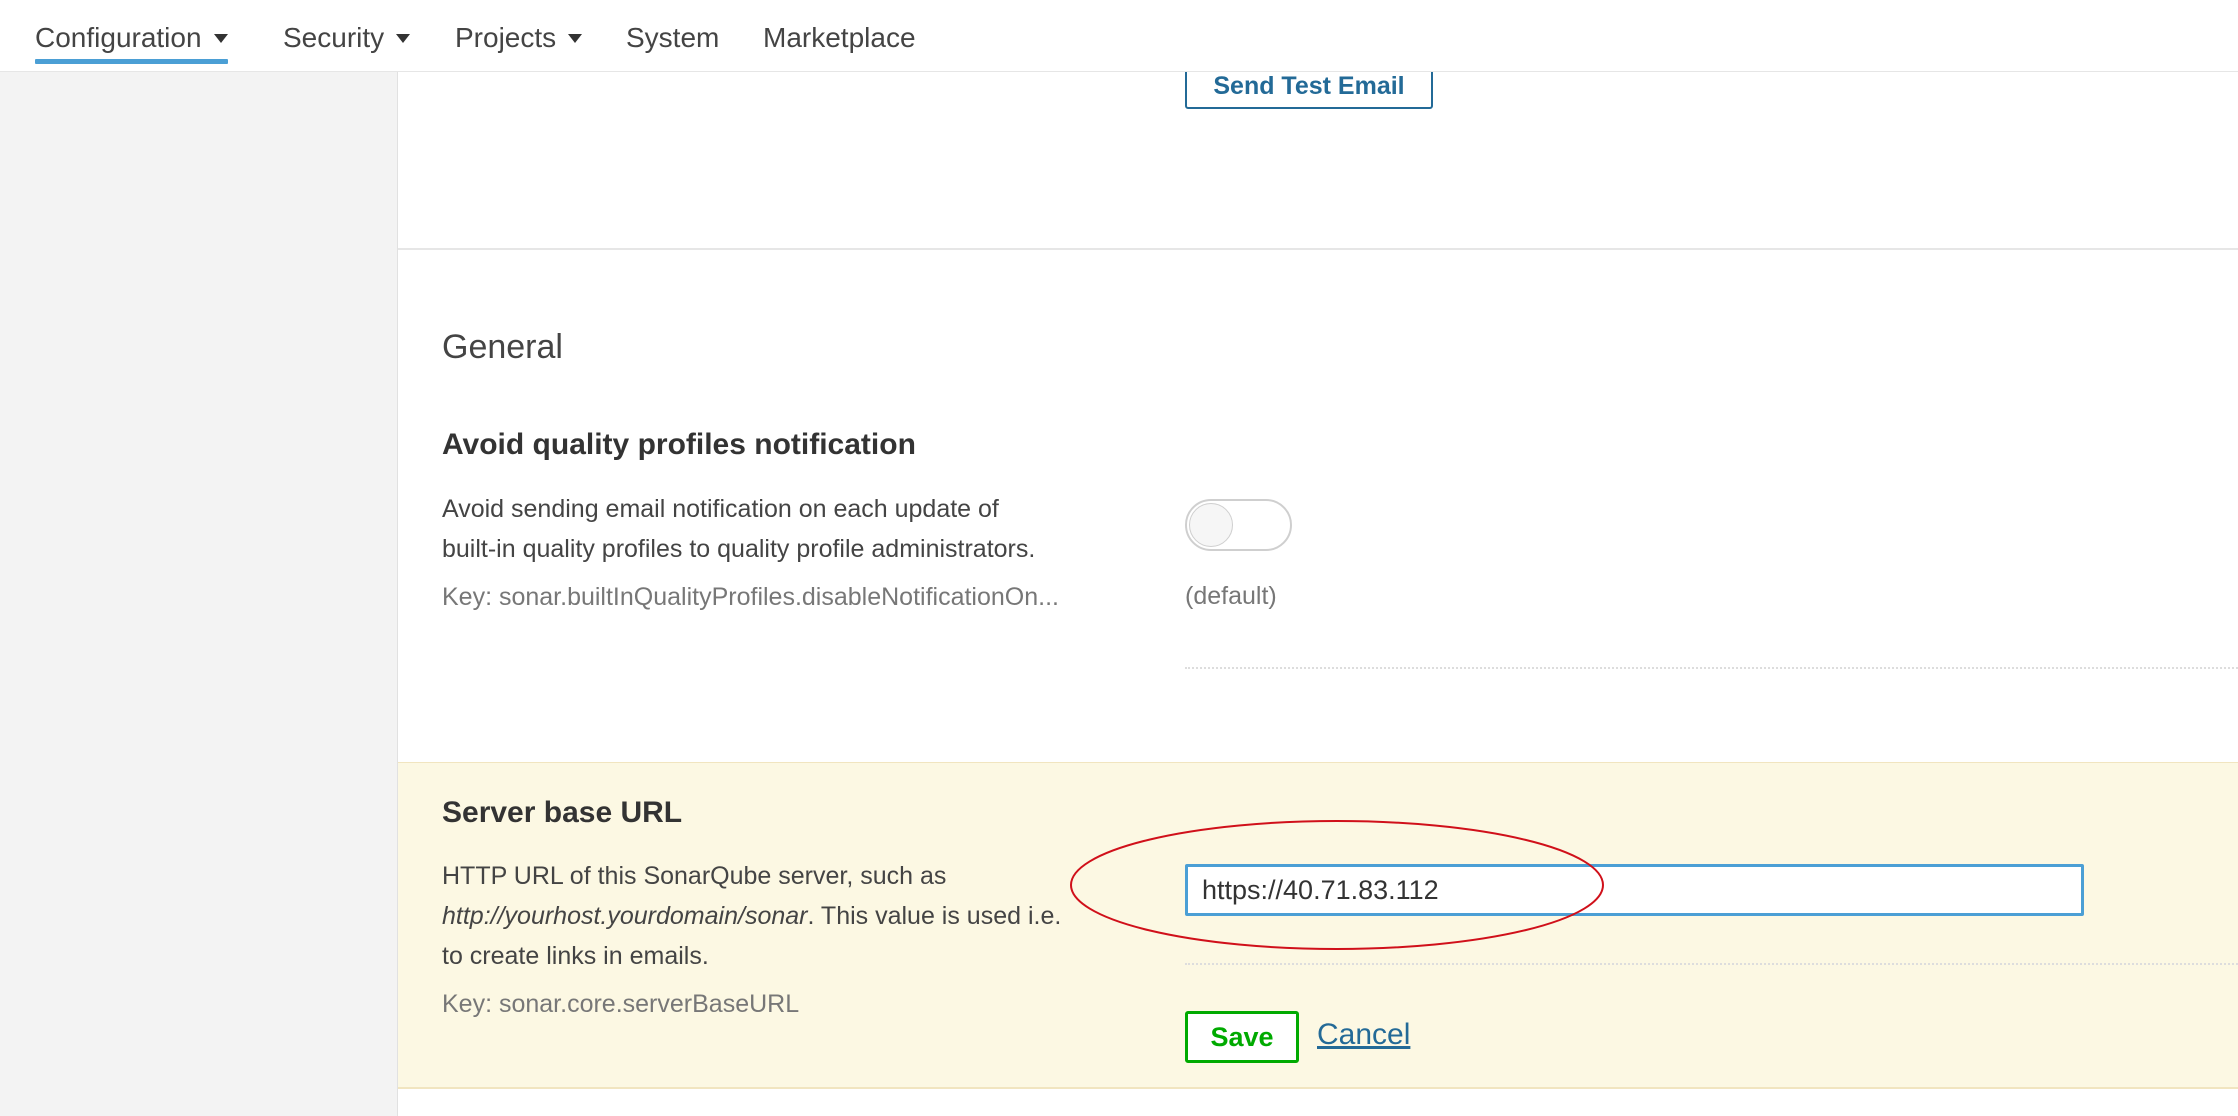  Describe the element at coordinates (679, 444) in the screenshot. I see `setting-title-quality-profiles: Avoid quality profiles notification` at that location.